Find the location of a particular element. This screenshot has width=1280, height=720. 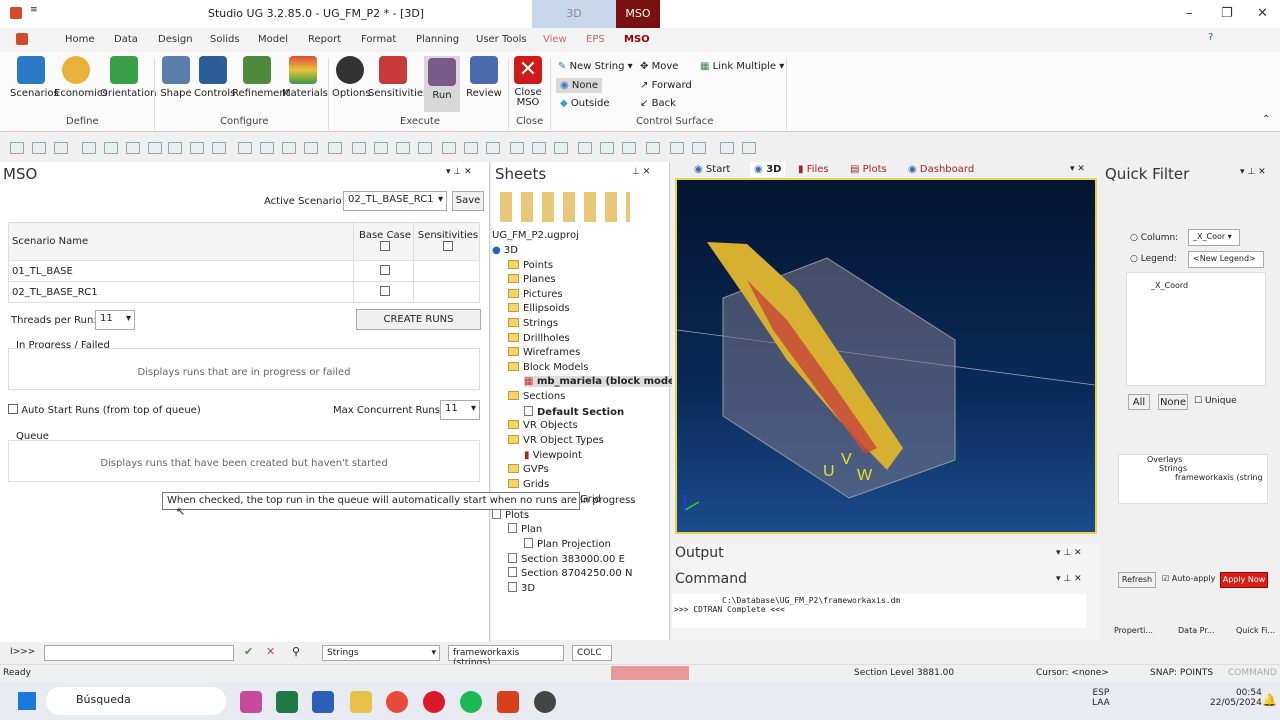

taskbar-app-icon is located at coordinates (545, 702).